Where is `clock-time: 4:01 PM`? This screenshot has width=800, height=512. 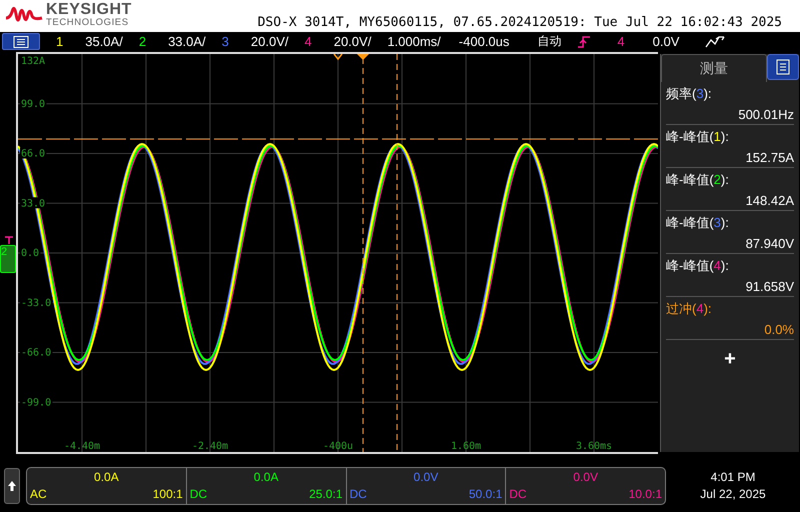 clock-time: 4:01 PM is located at coordinates (733, 477).